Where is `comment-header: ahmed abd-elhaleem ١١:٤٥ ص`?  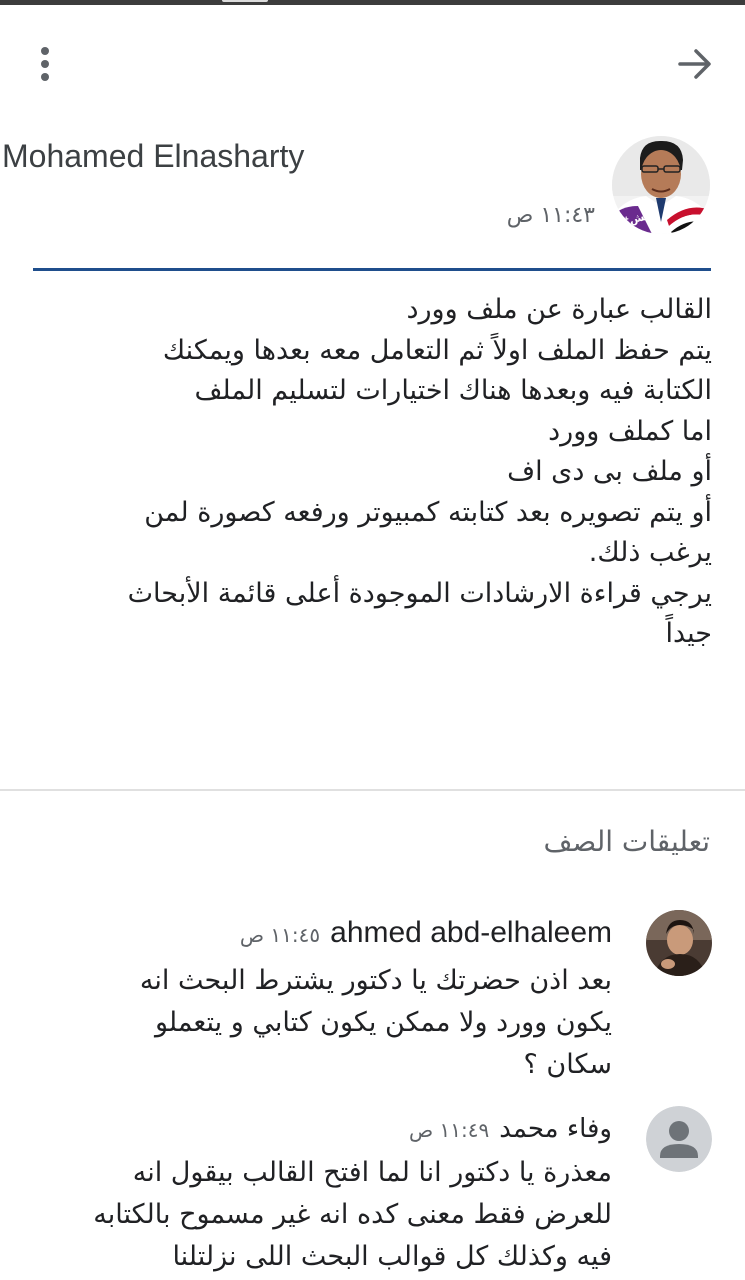 comment-header: ahmed abd-elhaleem ١١:٤٥ ص is located at coordinates (426, 933).